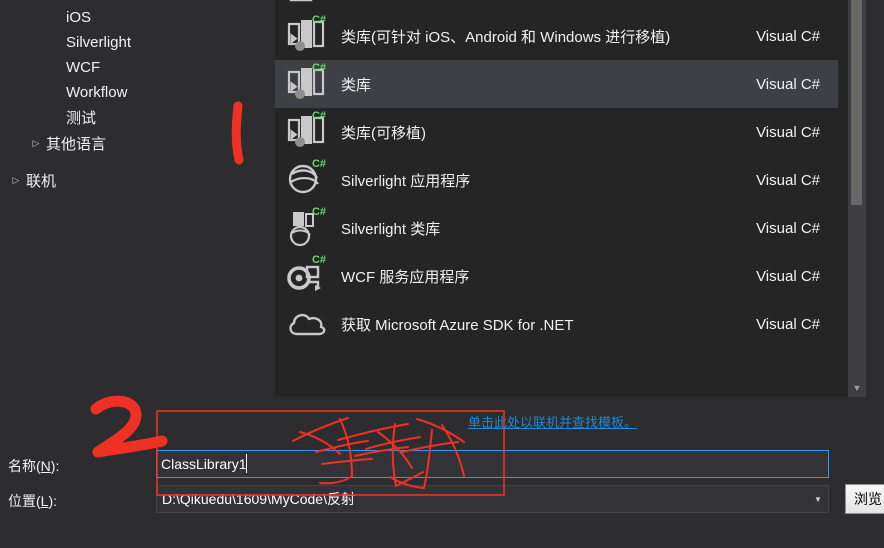 This screenshot has width=884, height=548. What do you see at coordinates (556, 84) in the screenshot?
I see `template-row: C# 类库 Visual C#` at bounding box center [556, 84].